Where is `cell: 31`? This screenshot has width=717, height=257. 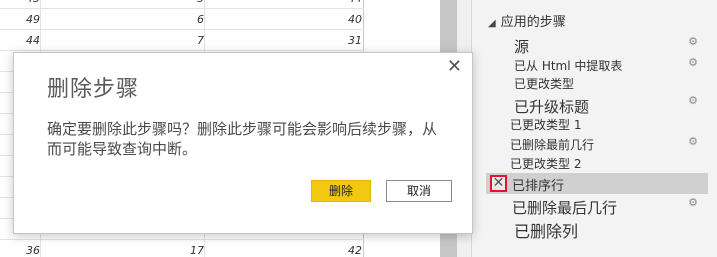 cell: 31 is located at coordinates (355, 40).